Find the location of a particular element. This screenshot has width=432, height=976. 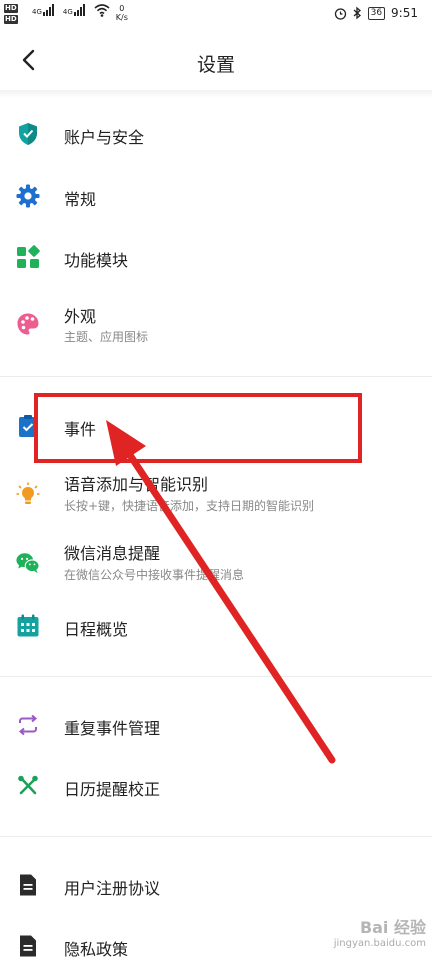

signal-icon-2: 4G is located at coordinates (75, 10).